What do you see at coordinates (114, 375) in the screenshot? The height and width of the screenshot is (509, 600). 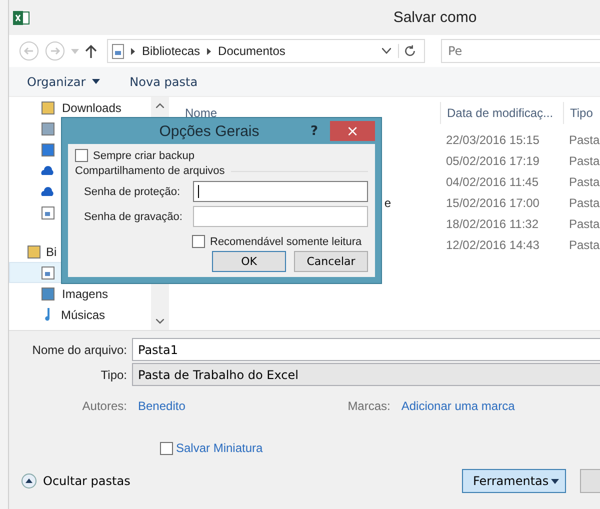 I see `field-label: Tipo:` at bounding box center [114, 375].